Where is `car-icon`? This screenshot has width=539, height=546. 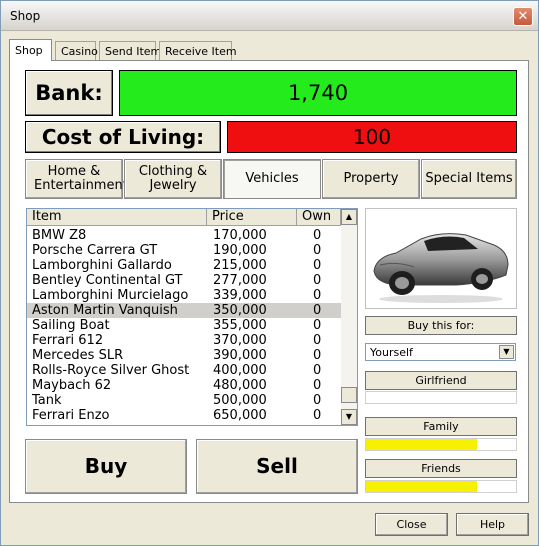
car-icon is located at coordinates (441, 268).